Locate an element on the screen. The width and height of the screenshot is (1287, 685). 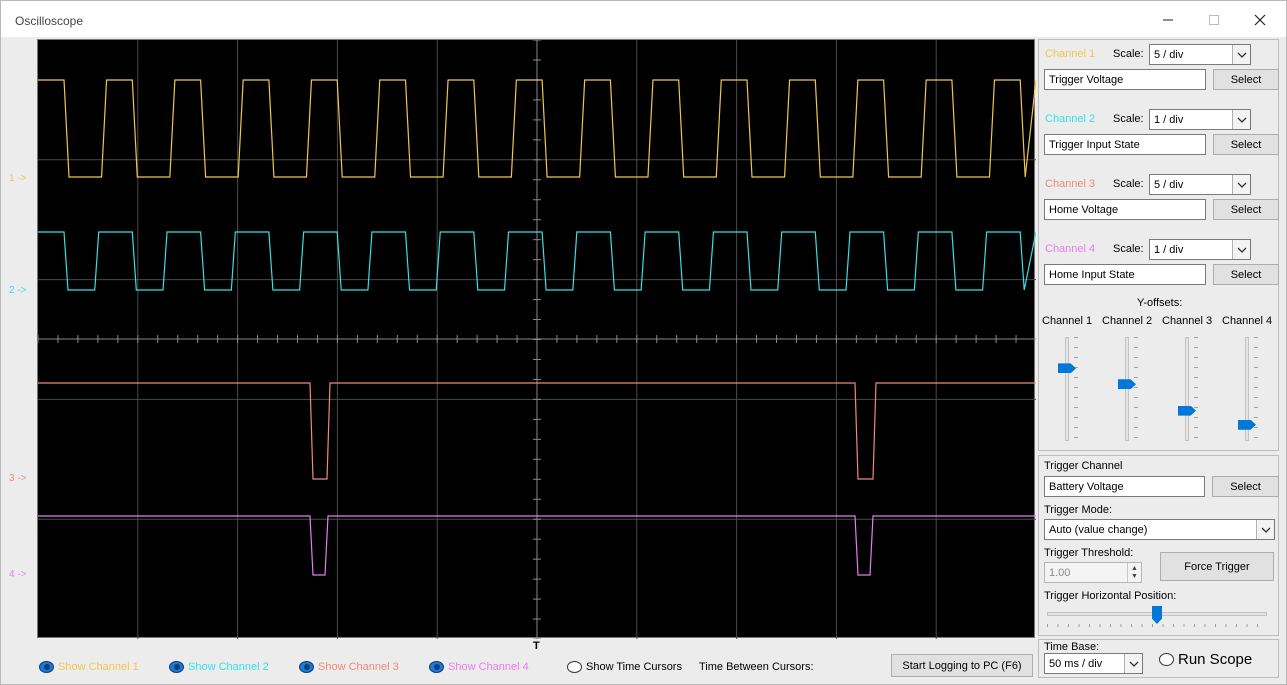
y-offset-channel-1-slider is located at coordinates (1067, 389).